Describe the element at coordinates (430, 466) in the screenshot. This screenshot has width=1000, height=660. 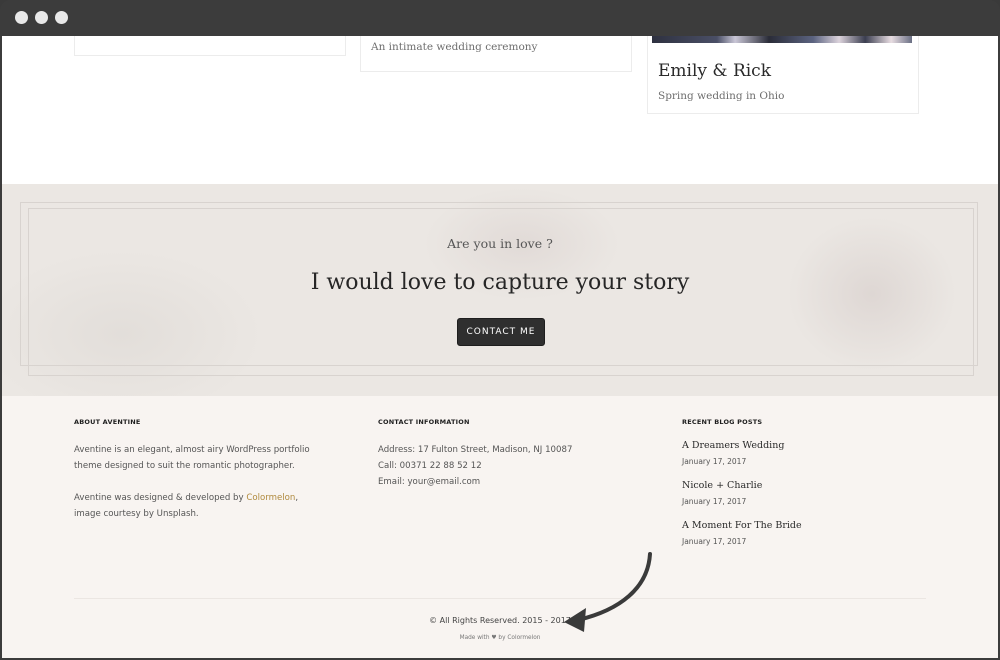
I see `contact-phone: Call: 00371 22 88 52 12` at that location.